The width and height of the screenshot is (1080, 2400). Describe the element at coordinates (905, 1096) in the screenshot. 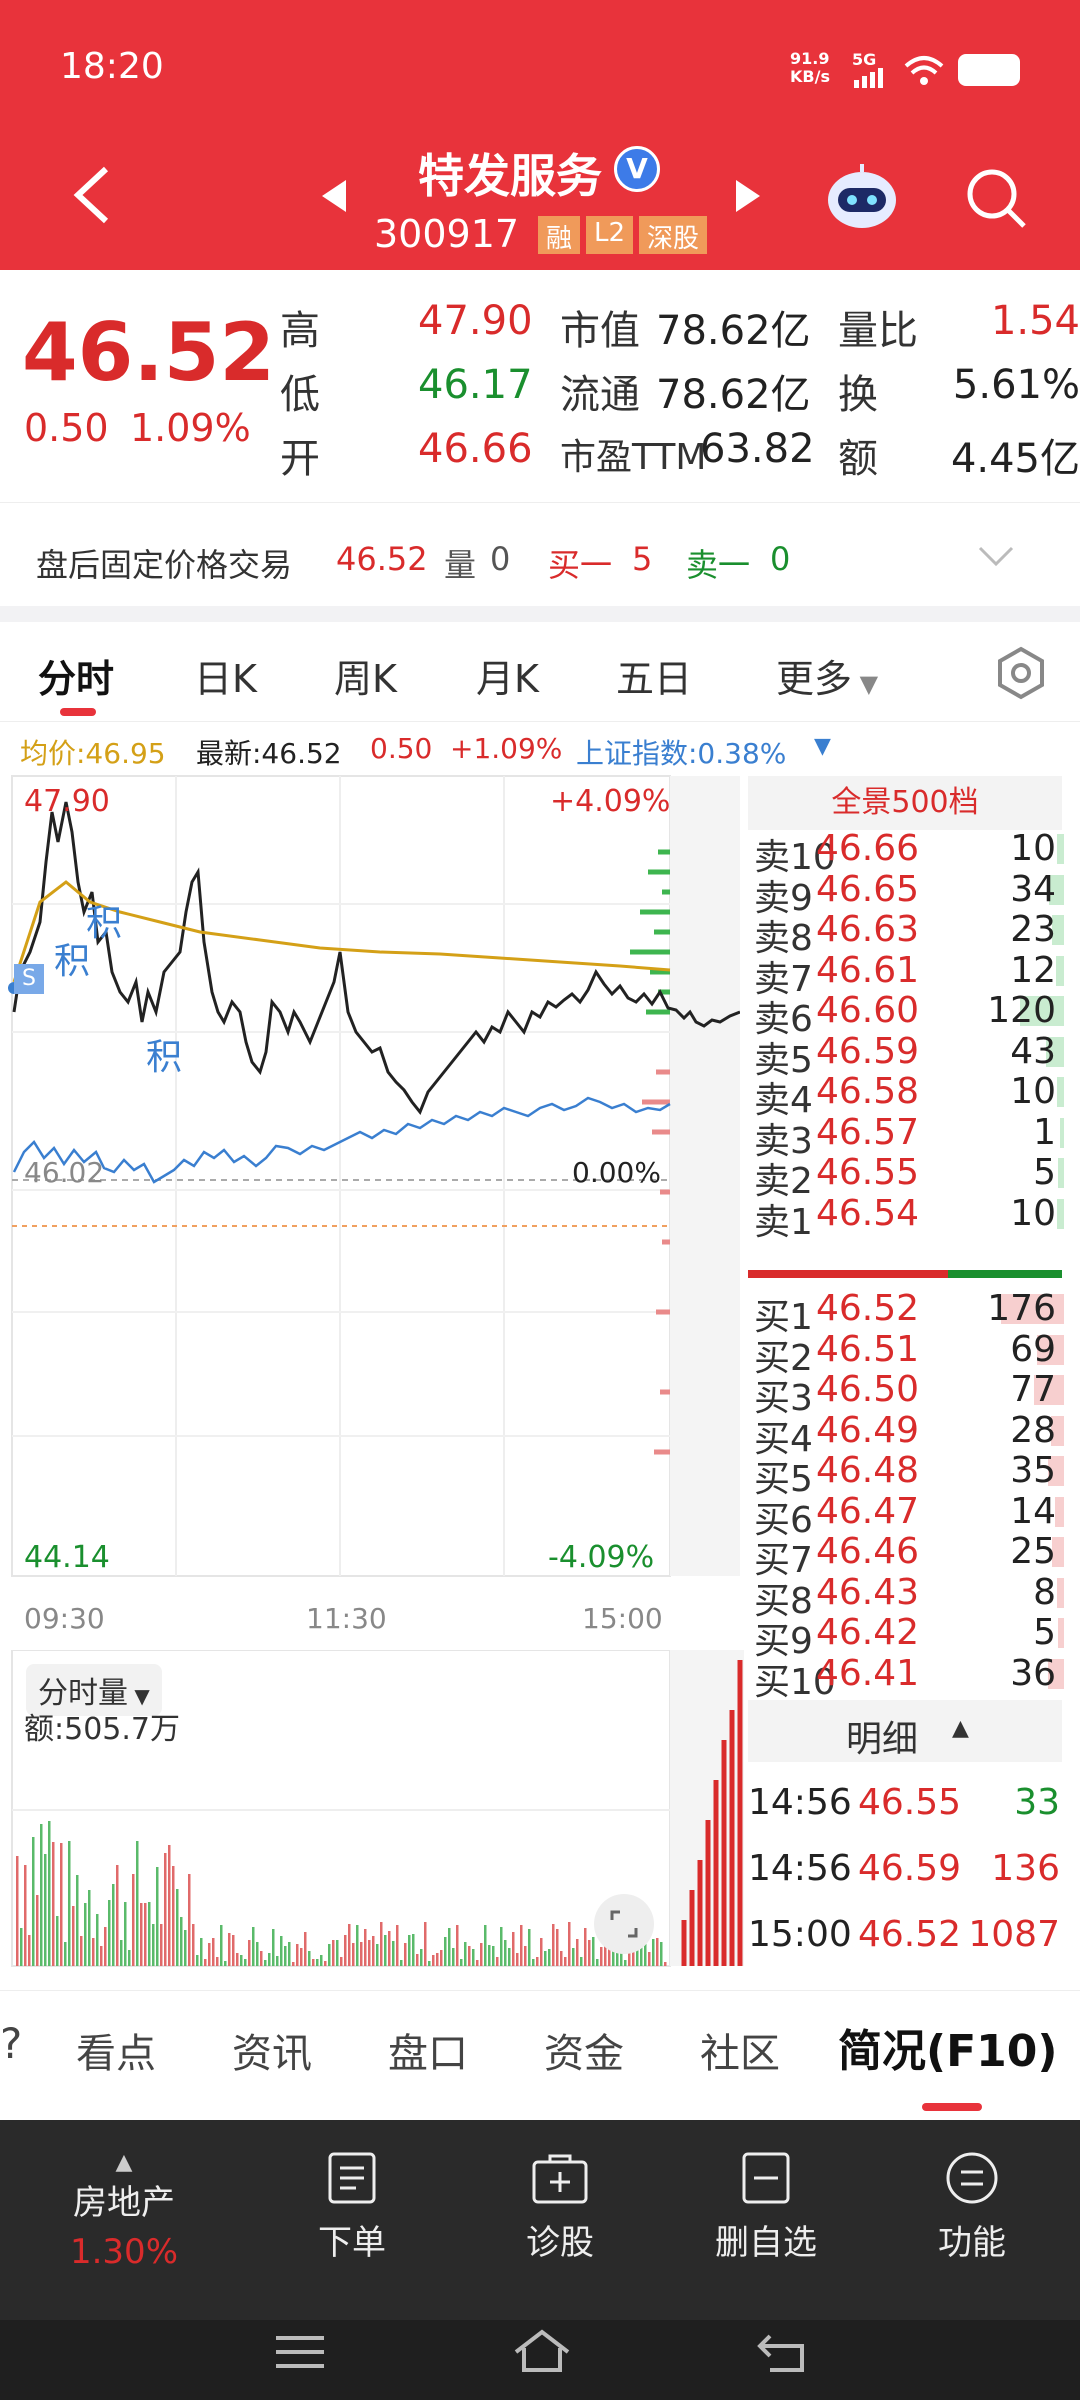

I see `ask-level-row: 卖4 46.58 10` at that location.